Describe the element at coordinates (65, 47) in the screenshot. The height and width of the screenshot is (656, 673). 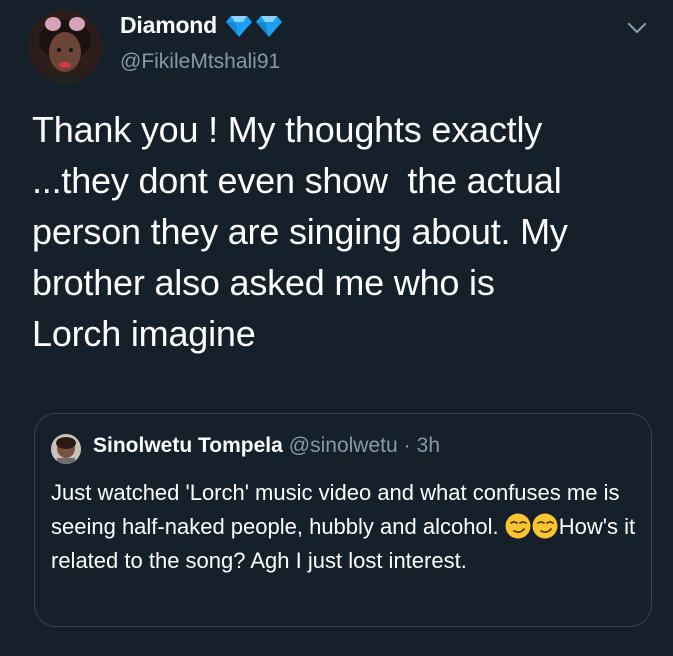
I see `author-avatar` at that location.